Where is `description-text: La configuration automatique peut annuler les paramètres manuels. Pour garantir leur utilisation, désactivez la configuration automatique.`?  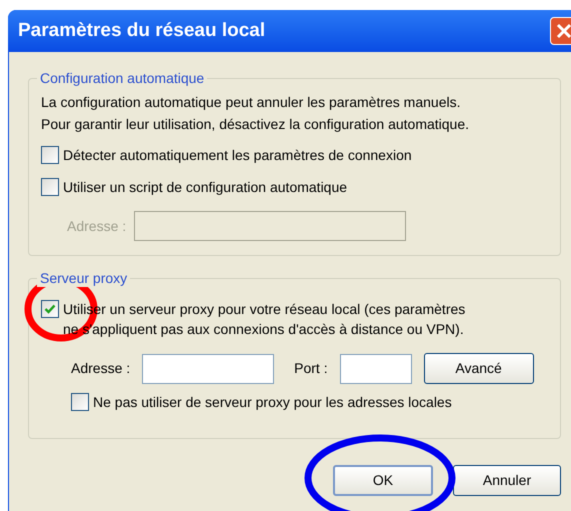 description-text: La configuration automatique peut annuler les paramètres manuels. Pour garantir leur utilisation, désactivez la configuration automatique. is located at coordinates (255, 113).